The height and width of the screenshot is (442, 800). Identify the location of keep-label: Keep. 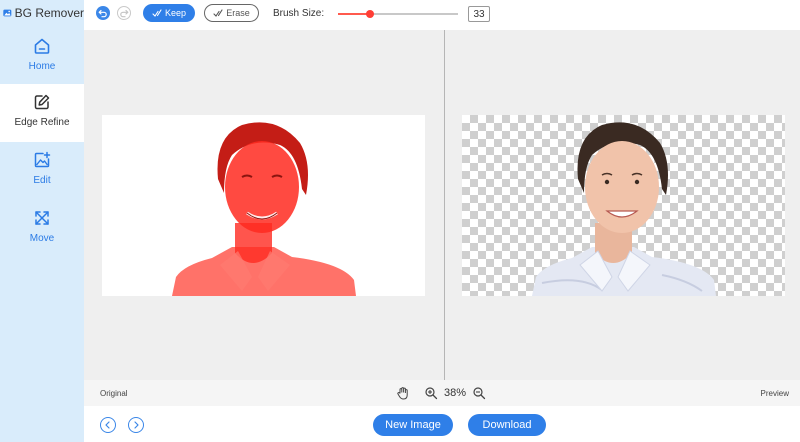
(175, 13).